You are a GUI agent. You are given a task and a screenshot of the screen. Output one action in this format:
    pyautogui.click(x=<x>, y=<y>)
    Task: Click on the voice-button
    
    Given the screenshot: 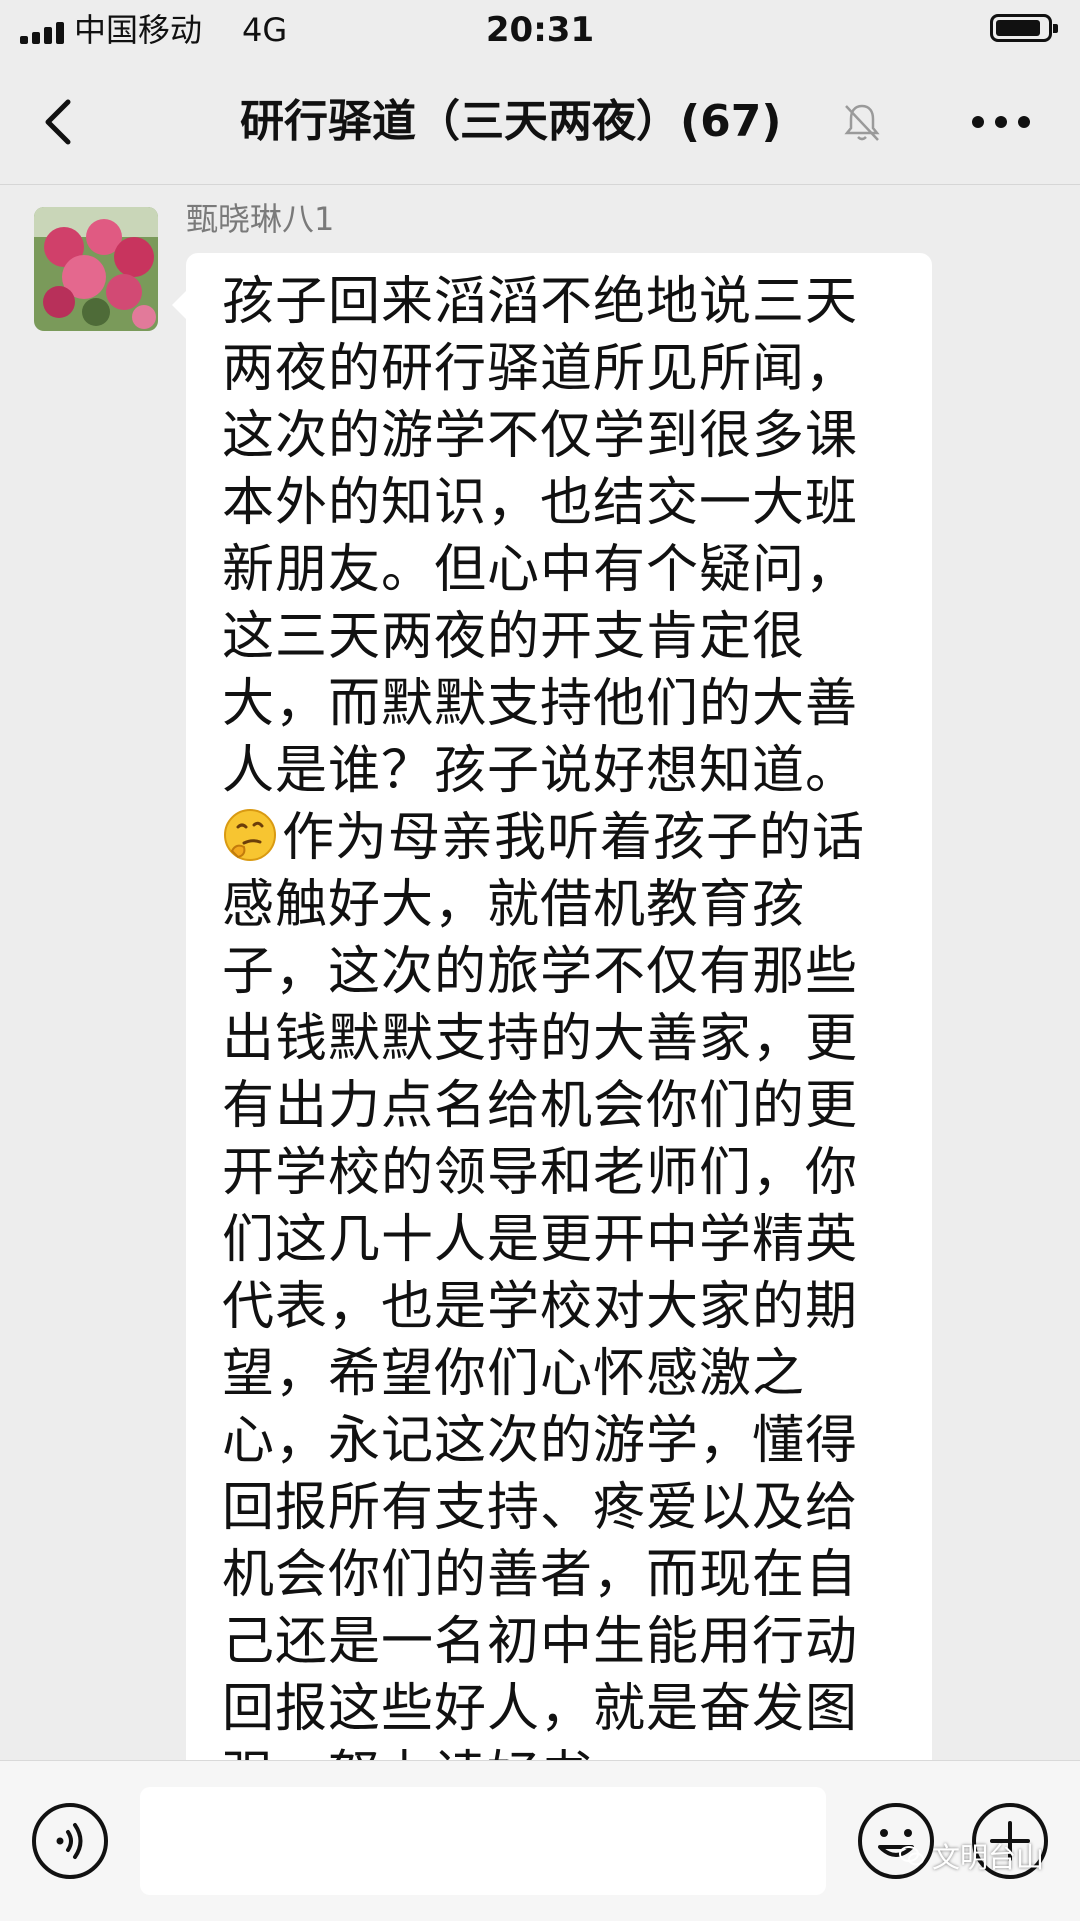 What is the action you would take?
    pyautogui.click(x=70, y=1841)
    